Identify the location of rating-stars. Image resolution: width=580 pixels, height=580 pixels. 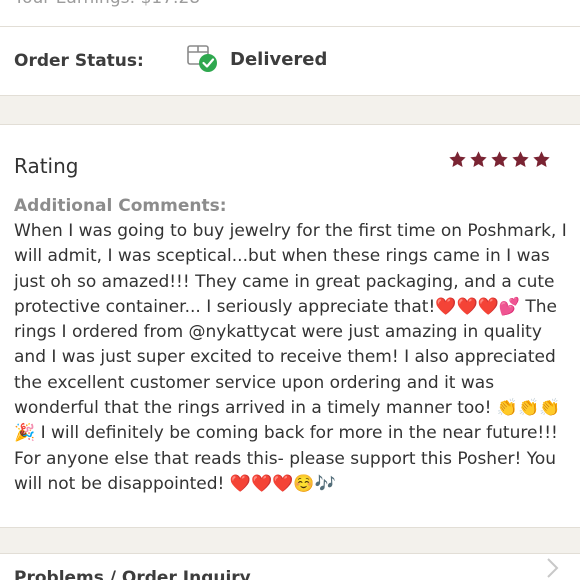
(499, 159).